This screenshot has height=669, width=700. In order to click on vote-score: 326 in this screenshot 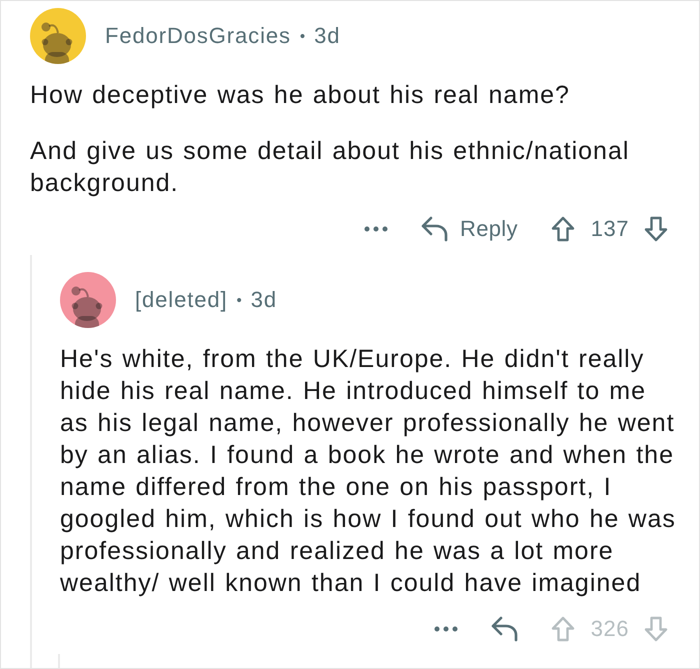, I will do `click(609, 629)`.